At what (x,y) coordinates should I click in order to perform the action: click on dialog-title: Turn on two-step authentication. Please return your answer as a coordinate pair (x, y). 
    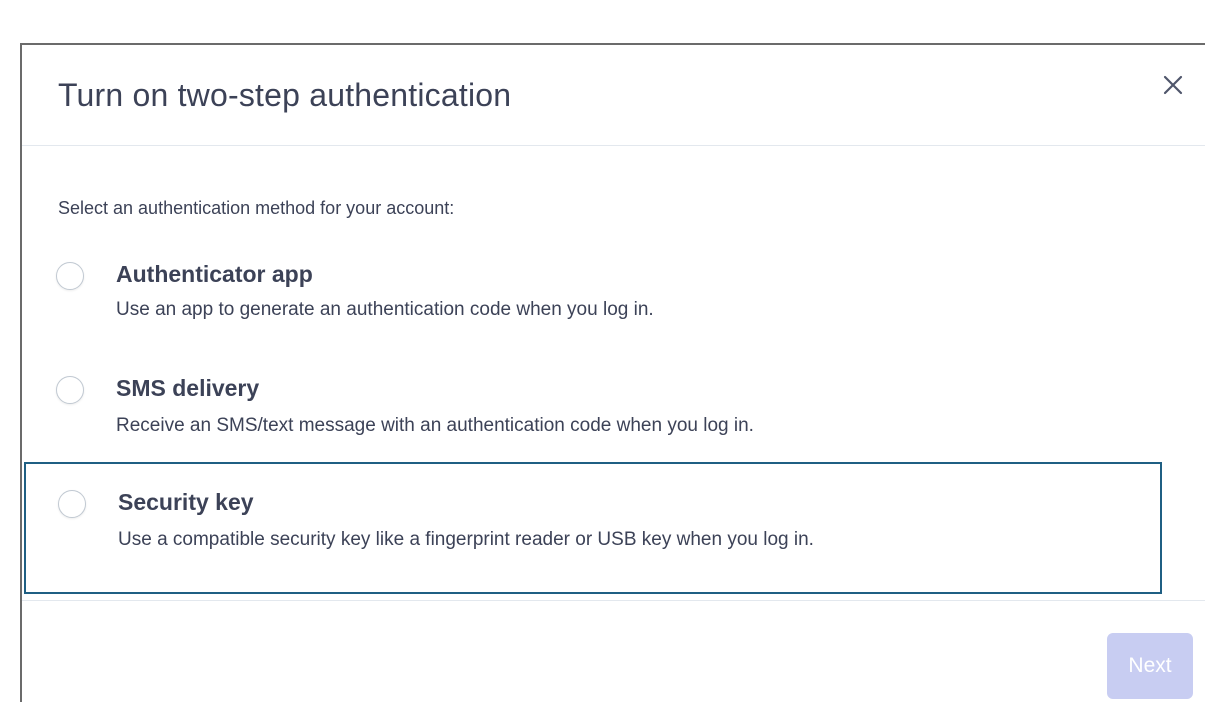
    Looking at the image, I should click on (285, 95).